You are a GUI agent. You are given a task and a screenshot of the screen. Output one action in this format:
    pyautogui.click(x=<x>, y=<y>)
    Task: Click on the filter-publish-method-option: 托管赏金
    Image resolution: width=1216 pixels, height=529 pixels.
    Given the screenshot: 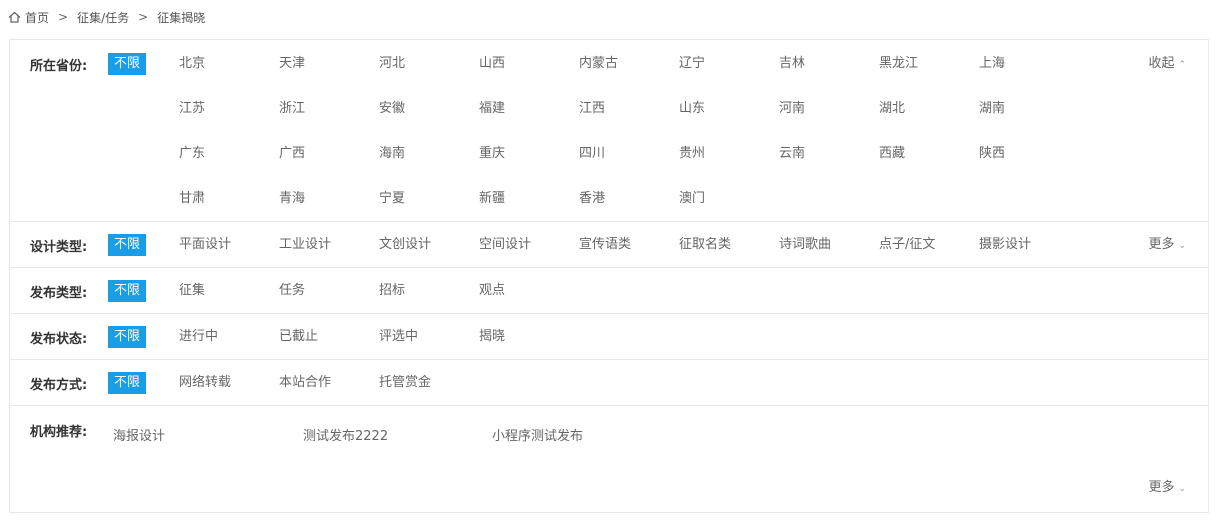 What is the action you would take?
    pyautogui.click(x=405, y=383)
    